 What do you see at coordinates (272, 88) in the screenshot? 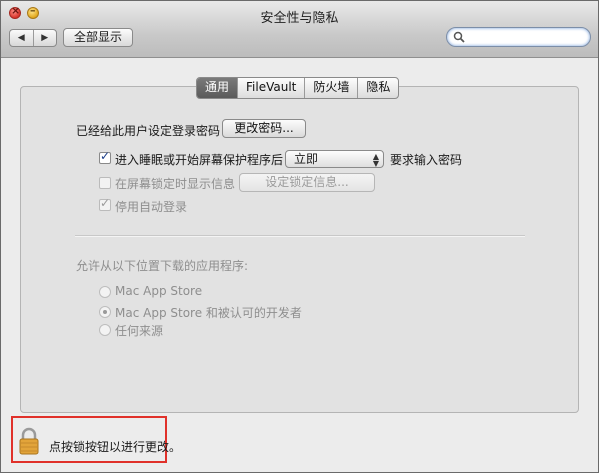
I see `tab-filevault: FileVault` at bounding box center [272, 88].